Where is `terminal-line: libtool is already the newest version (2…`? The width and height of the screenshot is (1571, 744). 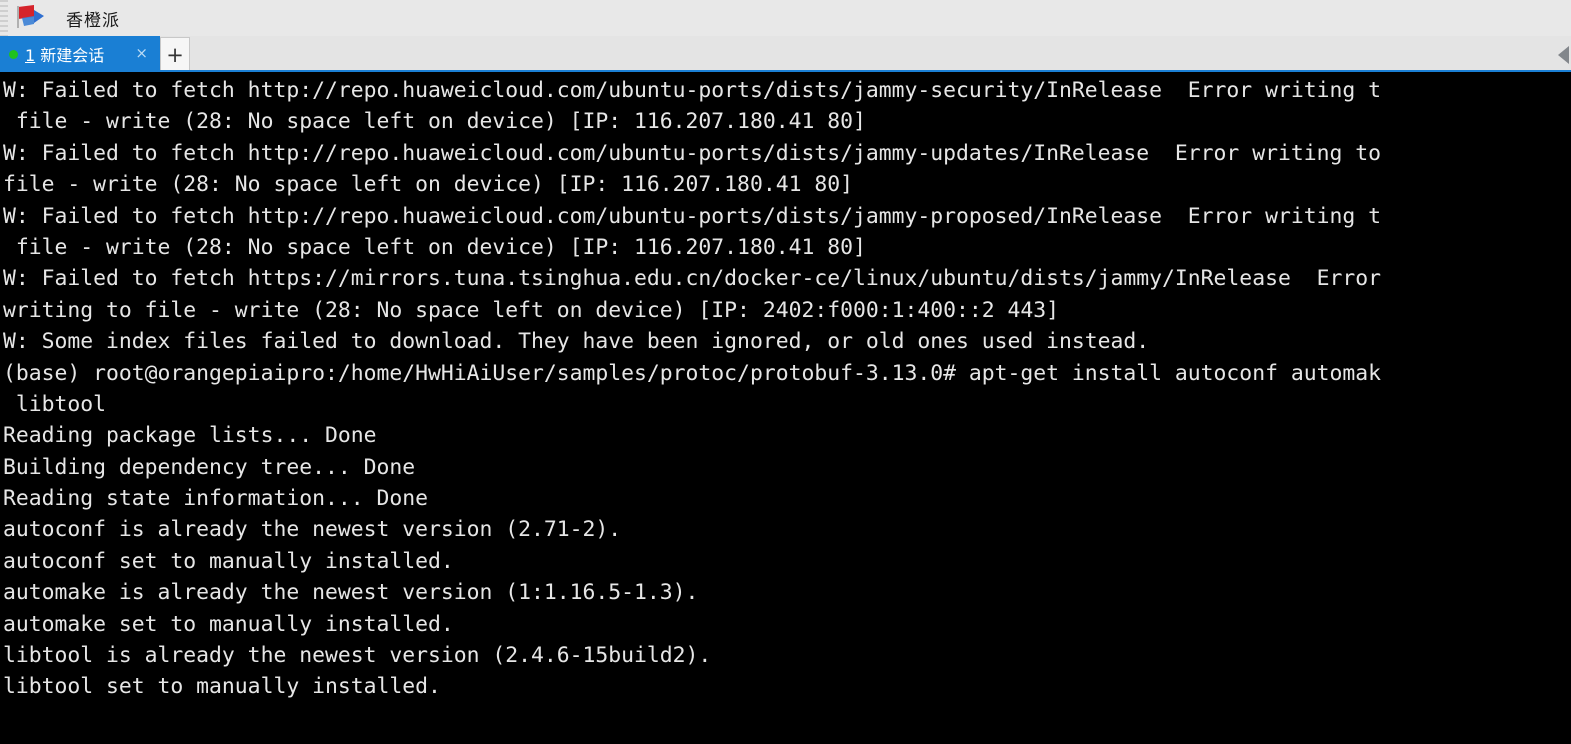 terminal-line: libtool is already the newest version (2… is located at coordinates (357, 656).